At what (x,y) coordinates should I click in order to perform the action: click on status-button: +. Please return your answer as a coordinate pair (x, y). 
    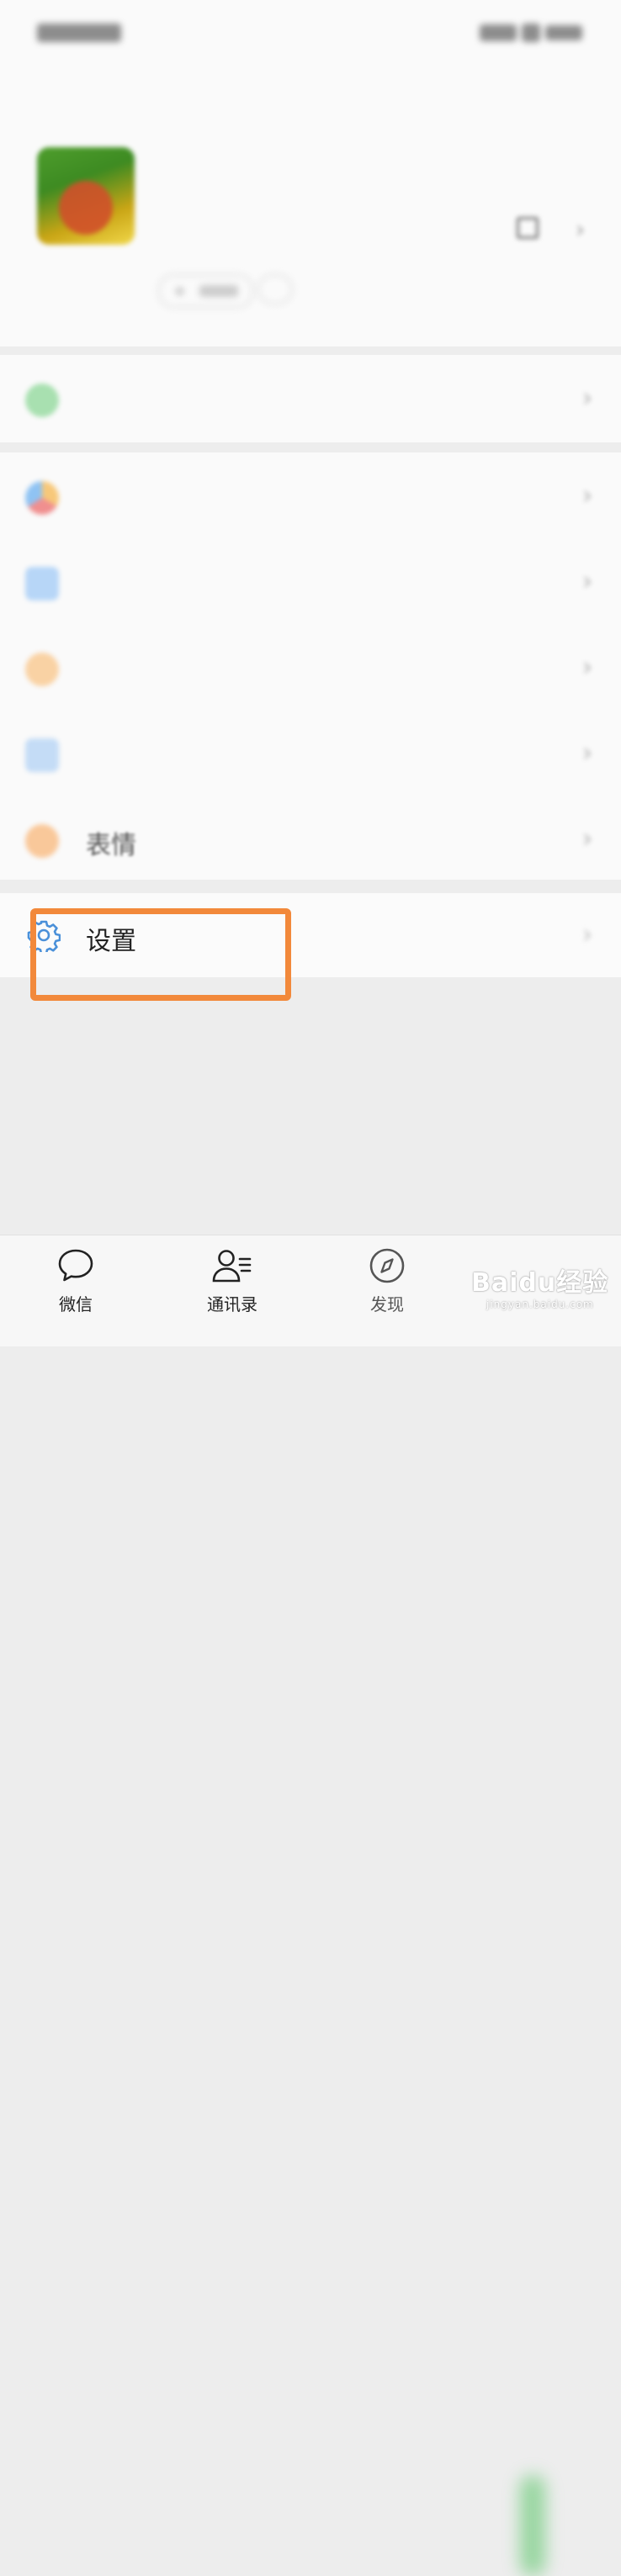
    Looking at the image, I should click on (206, 291).